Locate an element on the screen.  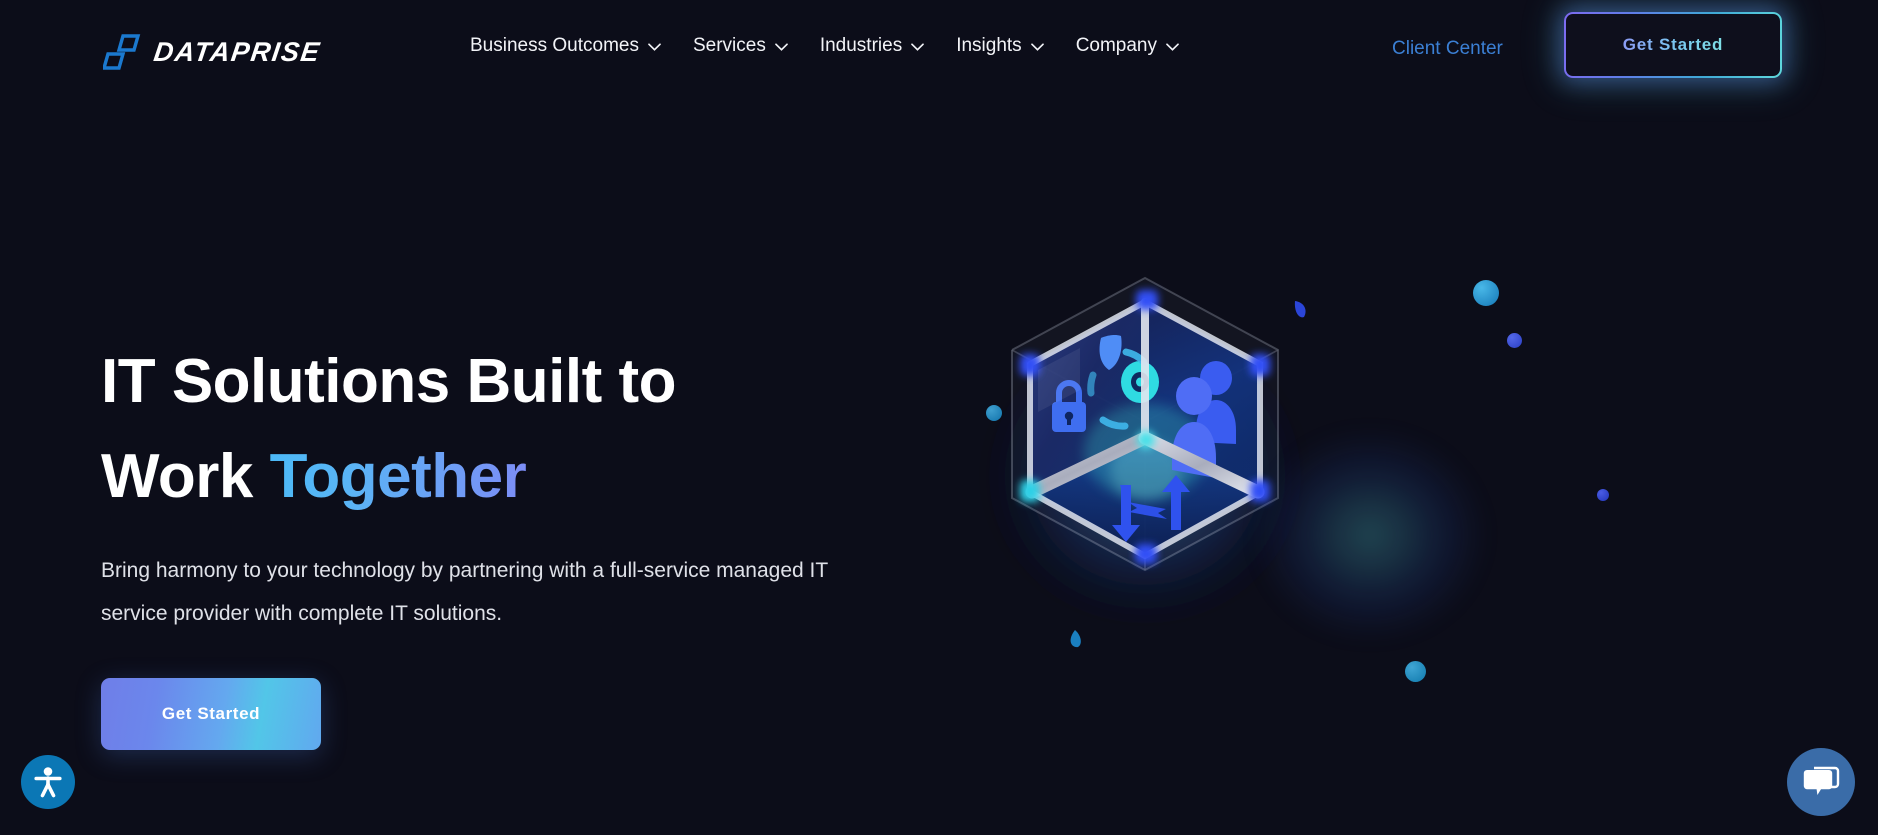
nav-item-company: Company is located at coordinates (1127, 45).